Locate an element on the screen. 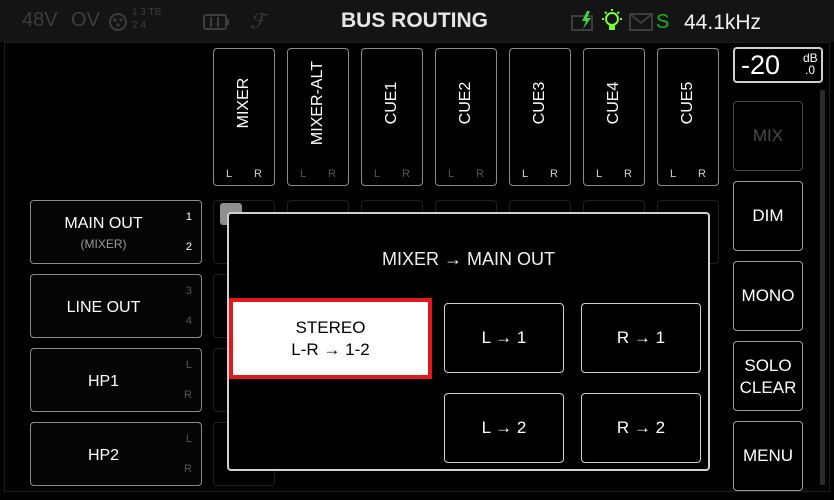 This screenshot has width=834, height=500. sample-rate: 44.1kHz is located at coordinates (723, 22).